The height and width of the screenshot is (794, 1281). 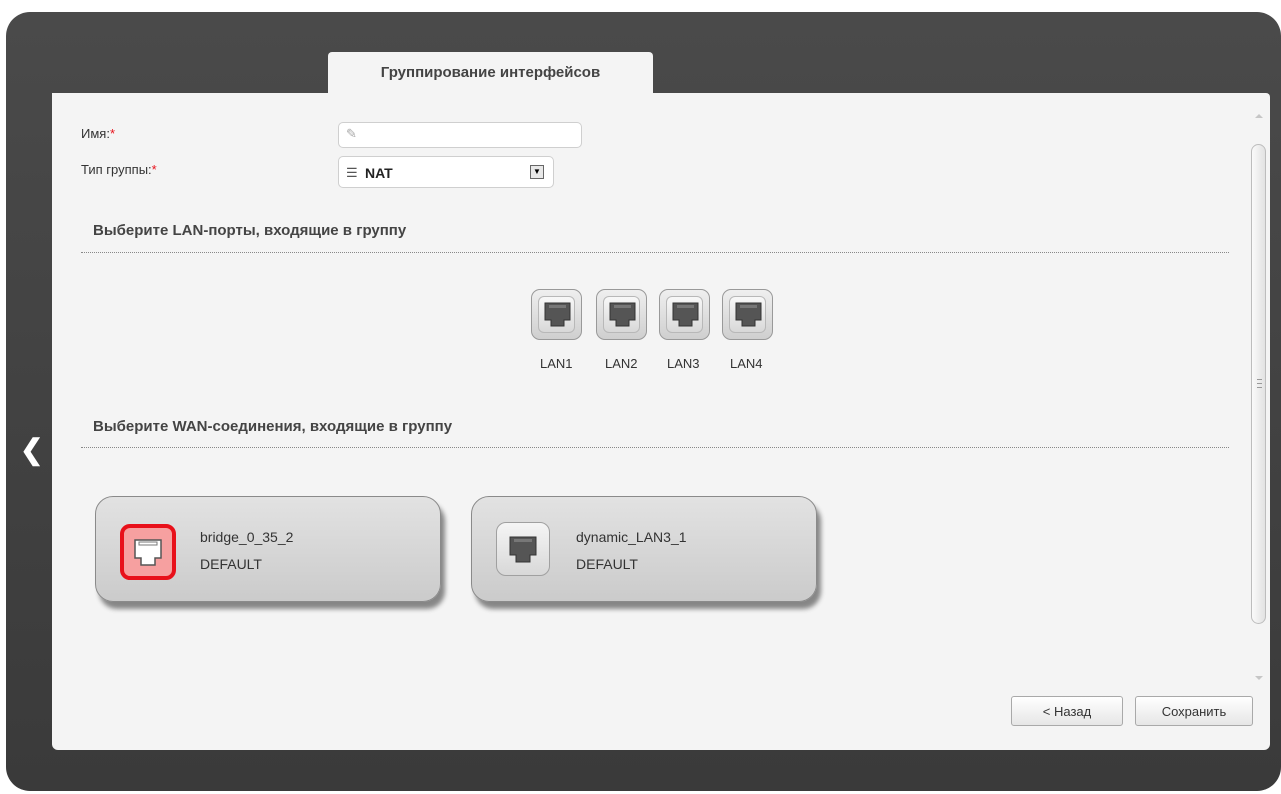 I want to click on wan-port-icon, so click(x=523, y=549).